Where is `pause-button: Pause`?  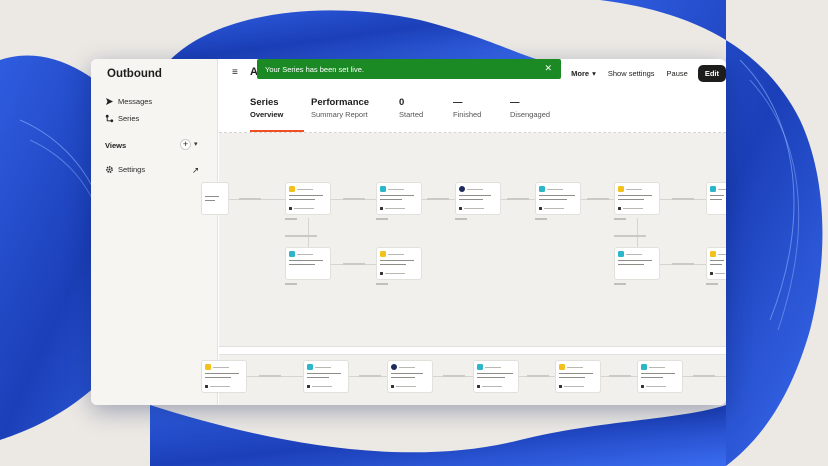
pause-button: Pause is located at coordinates (677, 73).